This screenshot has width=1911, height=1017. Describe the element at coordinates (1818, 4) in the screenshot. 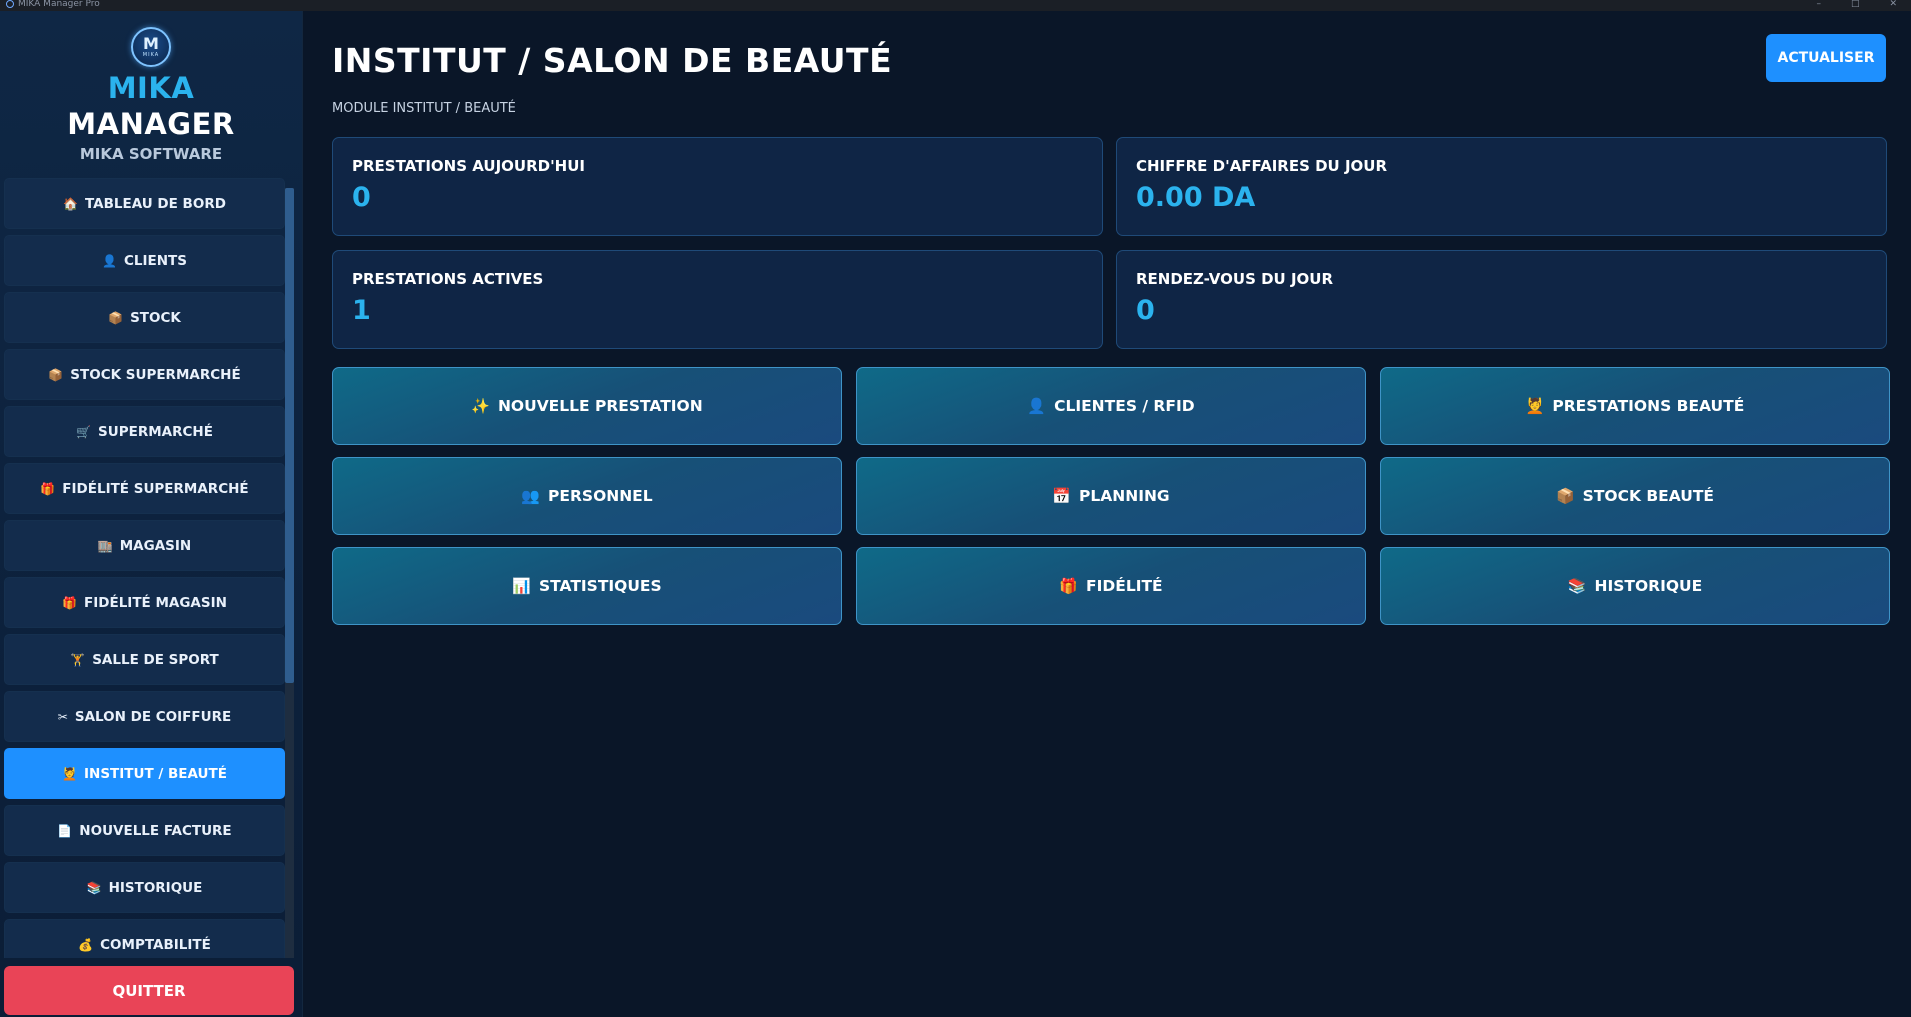

I see `minimize-icon: –` at that location.